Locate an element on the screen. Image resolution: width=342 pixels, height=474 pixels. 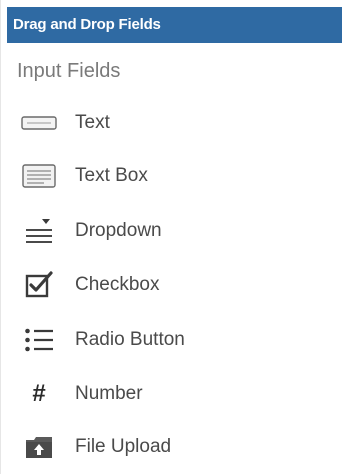
field-item-checkbox: Checkbox is located at coordinates (89, 285).